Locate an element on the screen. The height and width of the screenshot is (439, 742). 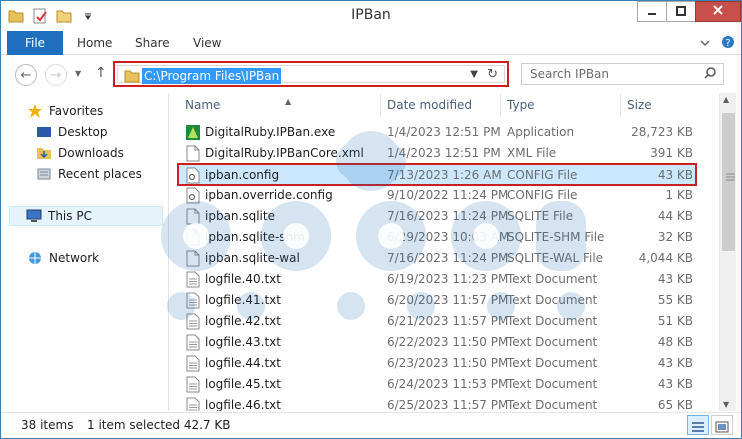
tab-file: File is located at coordinates (35, 43).